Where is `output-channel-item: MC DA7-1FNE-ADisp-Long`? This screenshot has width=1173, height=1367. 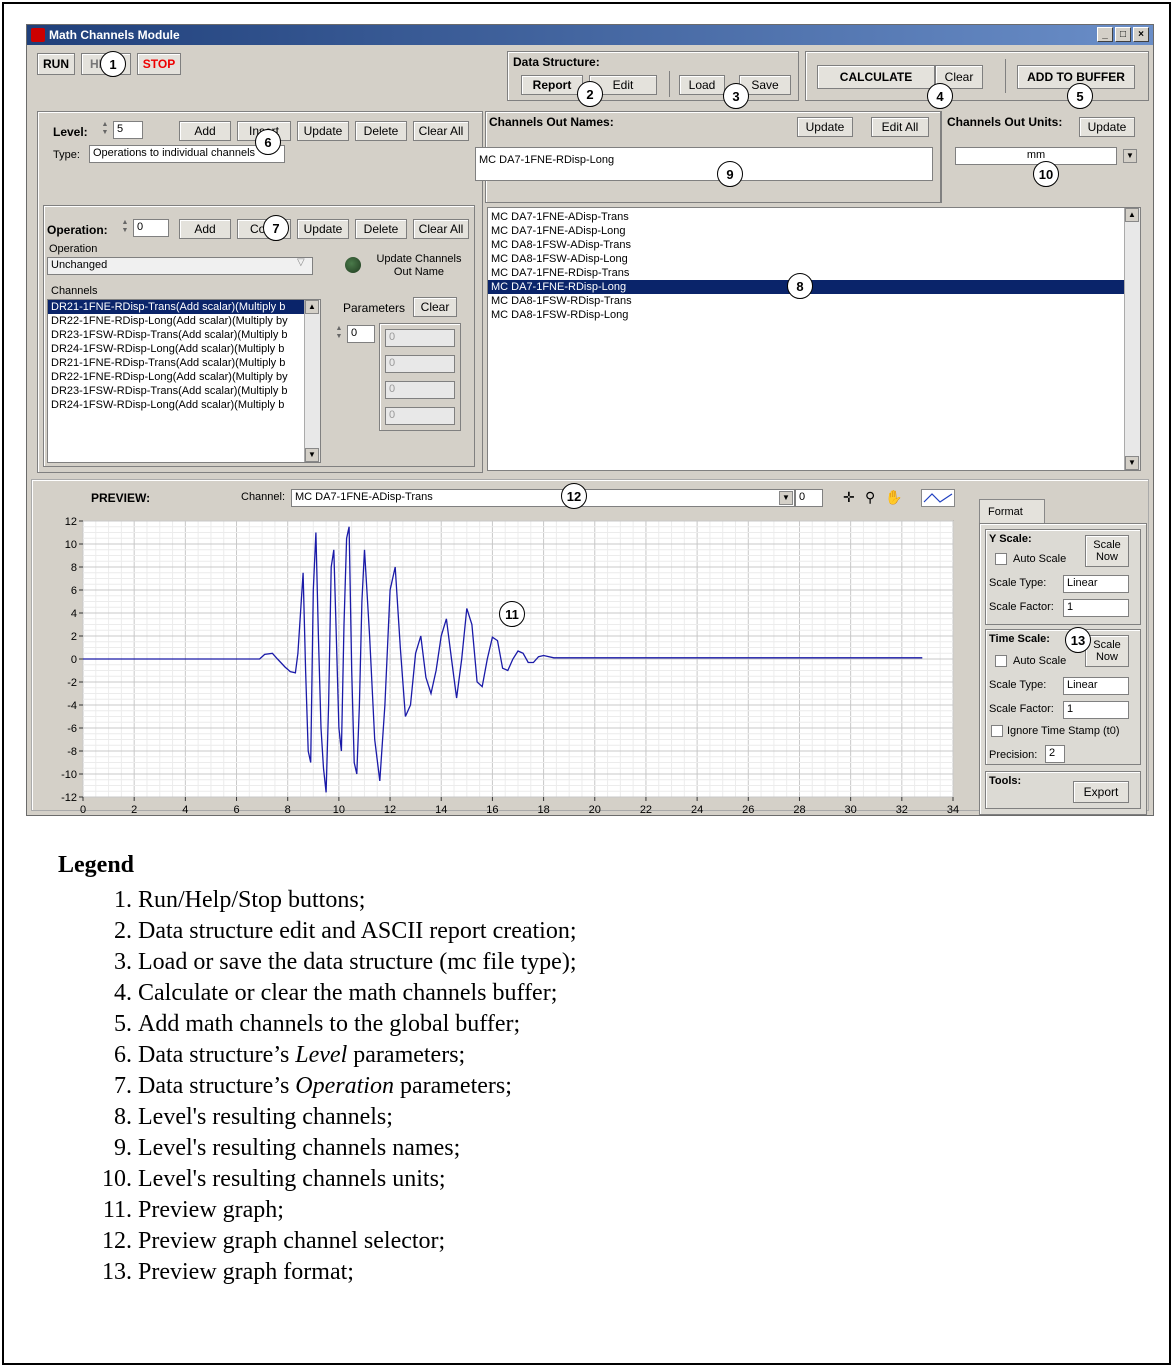 output-channel-item: MC DA7-1FNE-ADisp-Long is located at coordinates (814, 231).